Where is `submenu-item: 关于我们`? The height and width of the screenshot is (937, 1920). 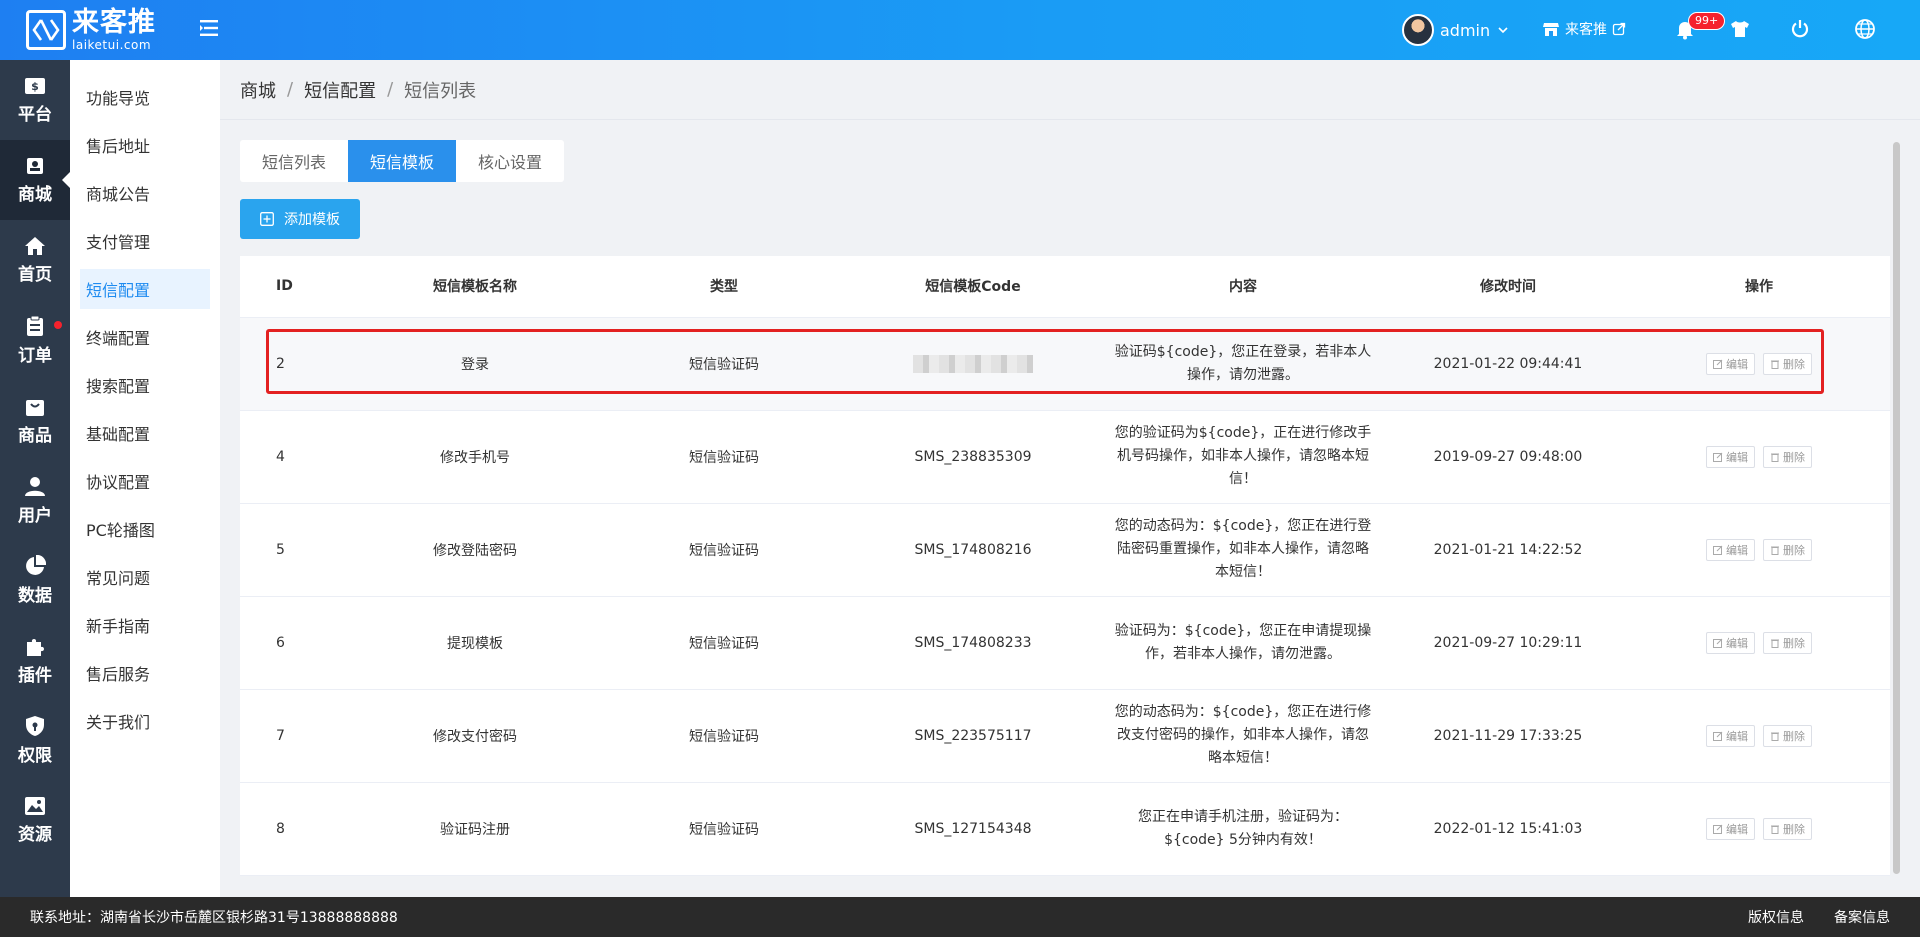 submenu-item: 关于我们 is located at coordinates (145, 721).